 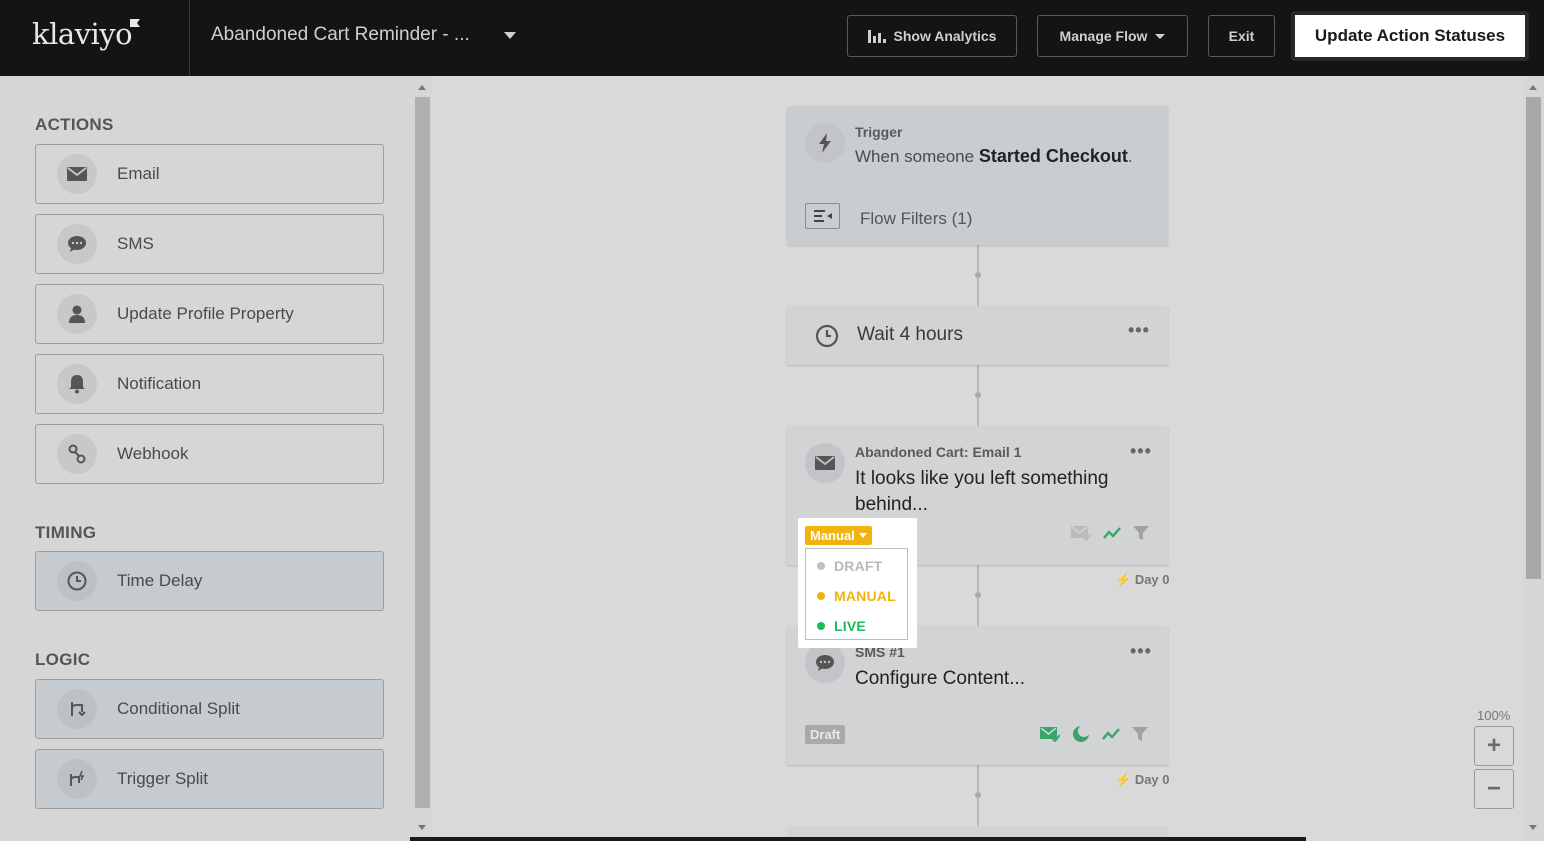 What do you see at coordinates (1533, 338) in the screenshot?
I see `canvas-scrollbar-thumb` at bounding box center [1533, 338].